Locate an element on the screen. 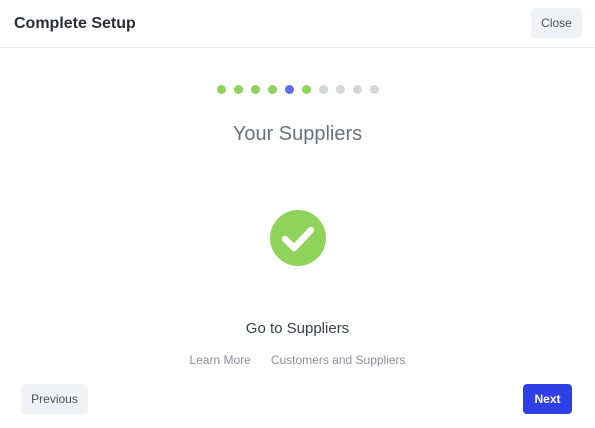 The image size is (595, 428). go-to-suppliers-link: Go to Suppliers is located at coordinates (297, 329).